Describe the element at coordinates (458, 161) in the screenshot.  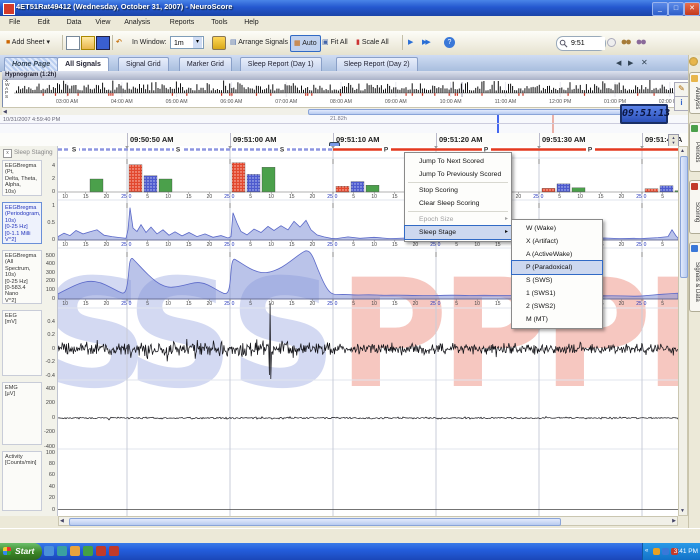
I see `menu-item-jump-to-next-scored: Jump To Next Scored` at that location.